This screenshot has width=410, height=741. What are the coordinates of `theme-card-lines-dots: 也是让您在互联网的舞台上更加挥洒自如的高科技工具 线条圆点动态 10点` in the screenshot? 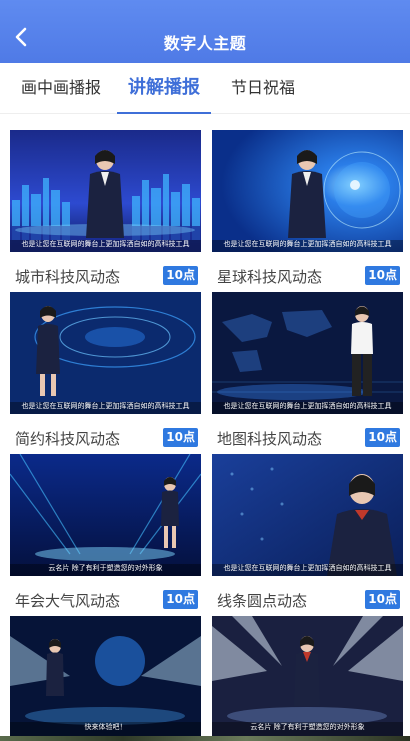 It's located at (307, 533).